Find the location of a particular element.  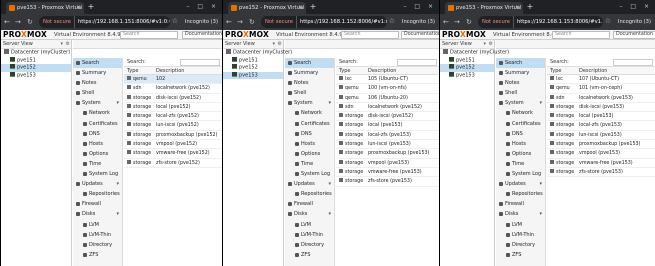

table-row: storage local (pve152) is located at coordinates (173, 108).